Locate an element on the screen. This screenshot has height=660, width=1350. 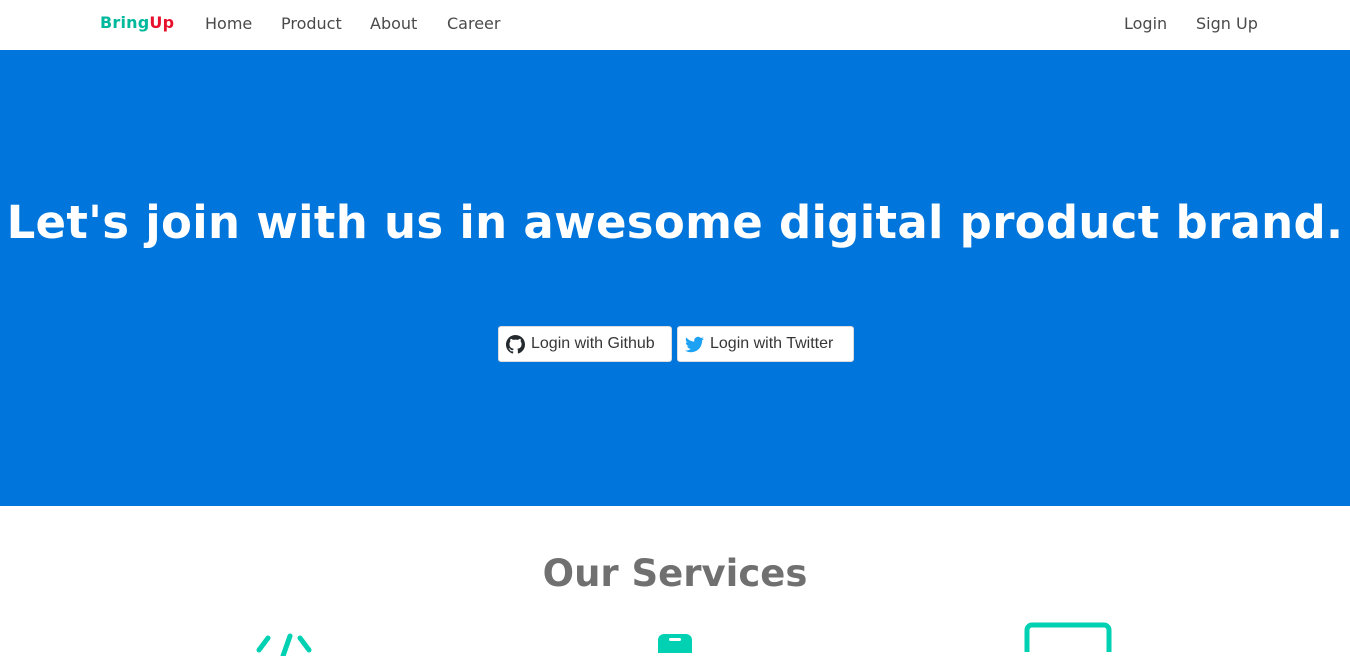
github-button-label: Login with Github is located at coordinates (593, 343).